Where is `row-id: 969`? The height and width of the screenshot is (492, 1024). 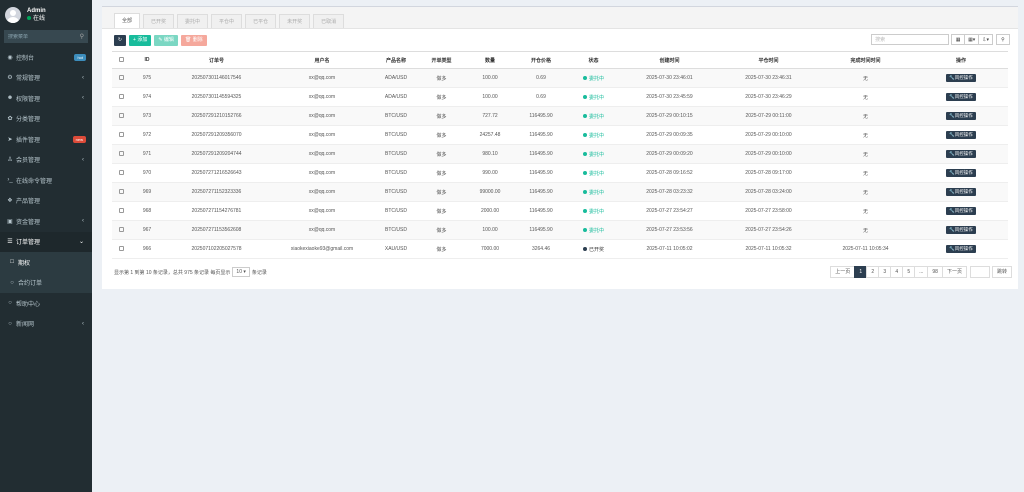
row-id: 969 is located at coordinates (147, 192).